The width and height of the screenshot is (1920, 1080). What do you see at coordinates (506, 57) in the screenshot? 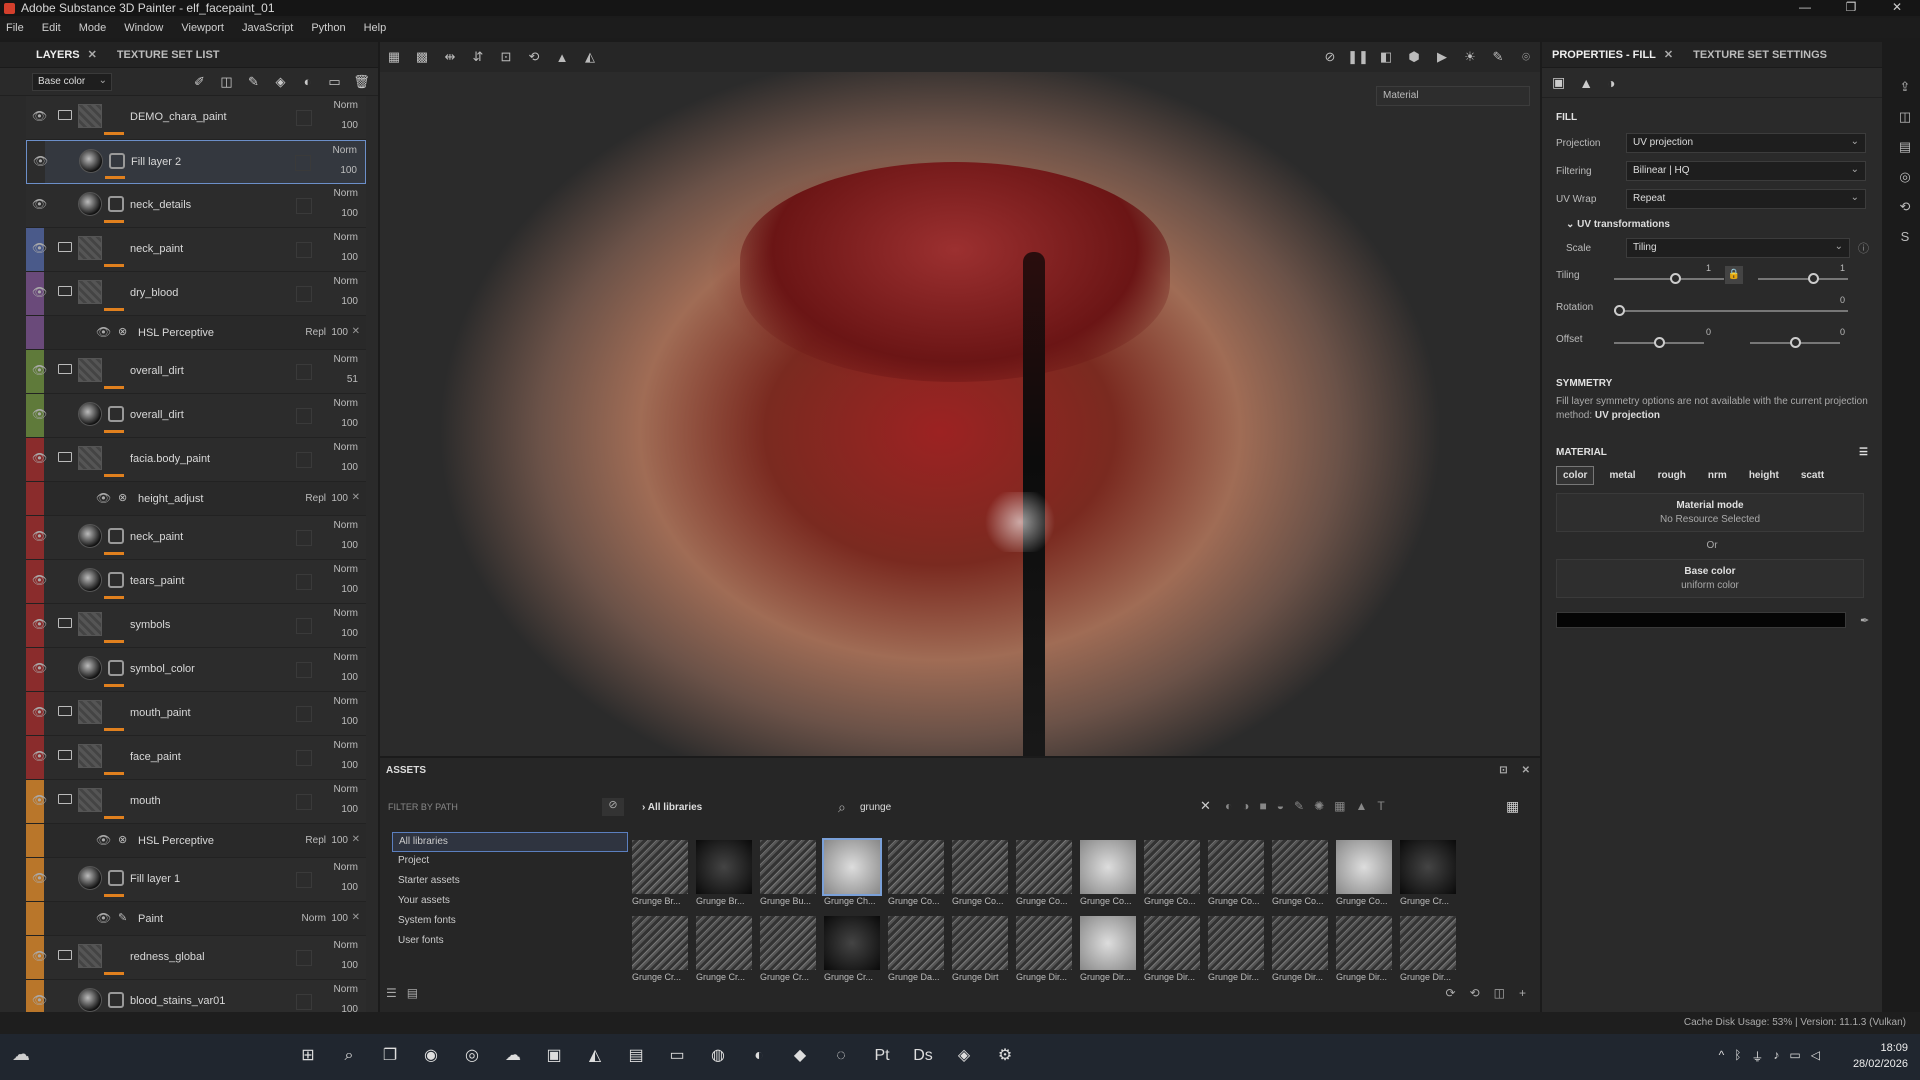
I see `frame-icon: ⊡` at bounding box center [506, 57].